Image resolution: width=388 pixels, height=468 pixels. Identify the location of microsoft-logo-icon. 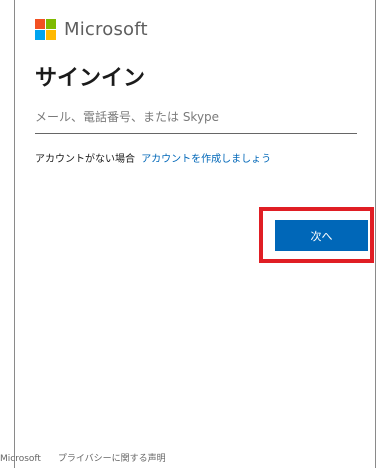
(45, 29).